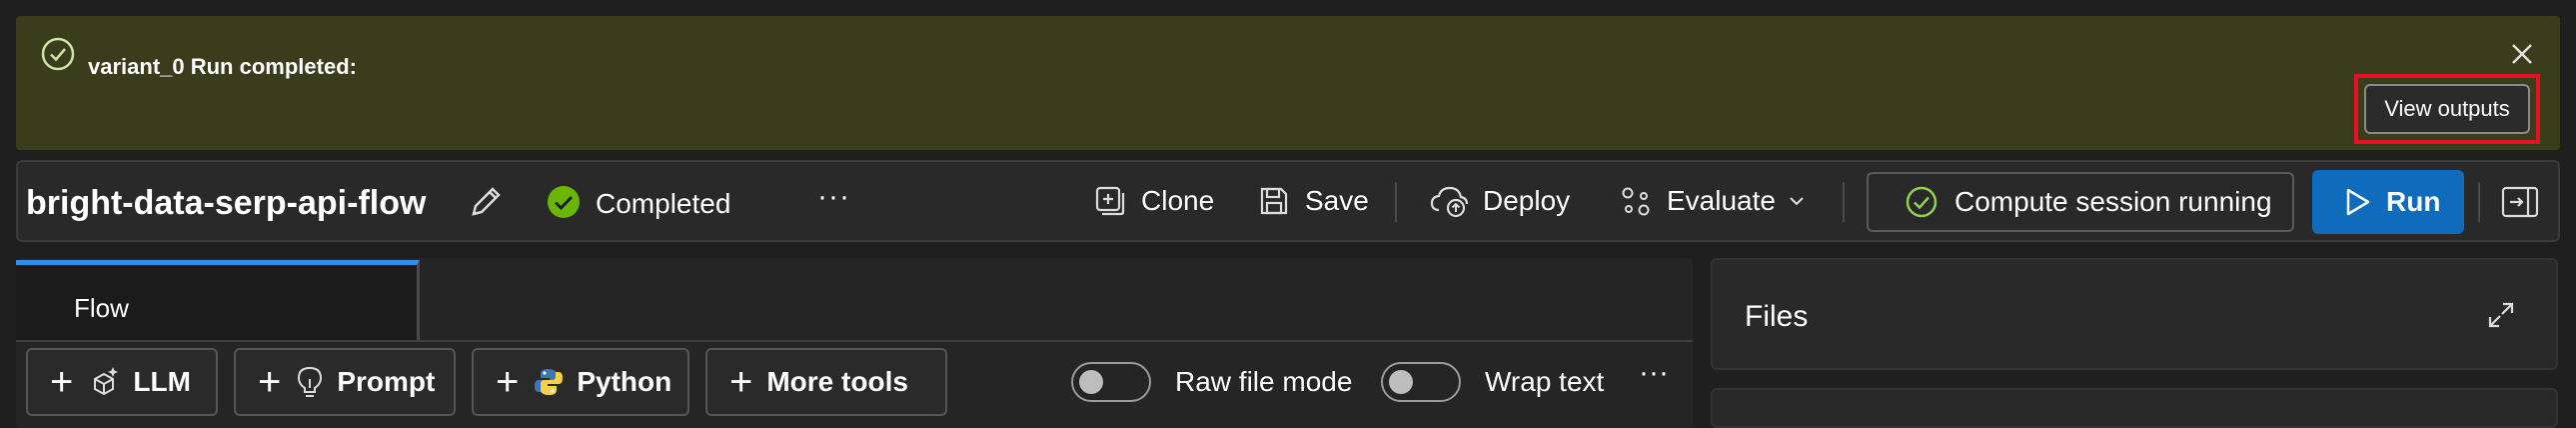 This screenshot has height=428, width=2576. What do you see at coordinates (2134, 408) in the screenshot?
I see `files-list-panel` at bounding box center [2134, 408].